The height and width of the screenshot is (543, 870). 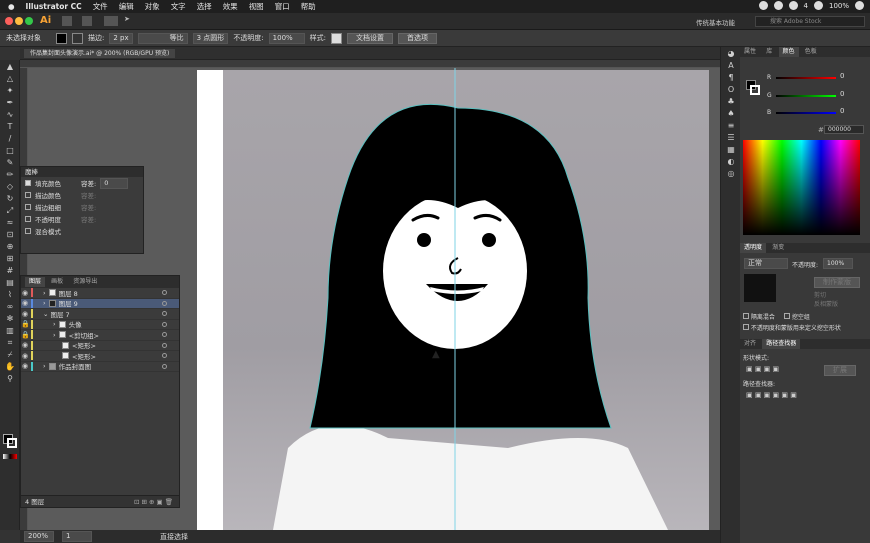 I want to click on isolate-blending-checkbox: 隔离混合, so click(x=759, y=316).